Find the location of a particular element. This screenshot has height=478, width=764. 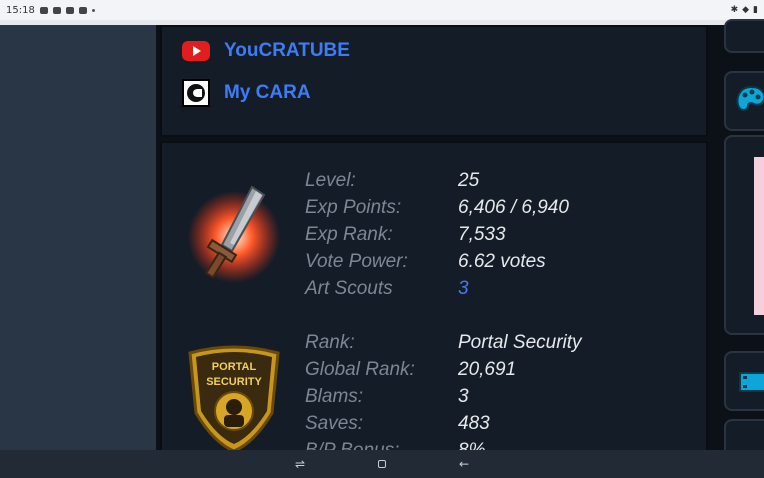

stat-exp-rank: Exp Rank: 7,533 is located at coordinates (405, 235).